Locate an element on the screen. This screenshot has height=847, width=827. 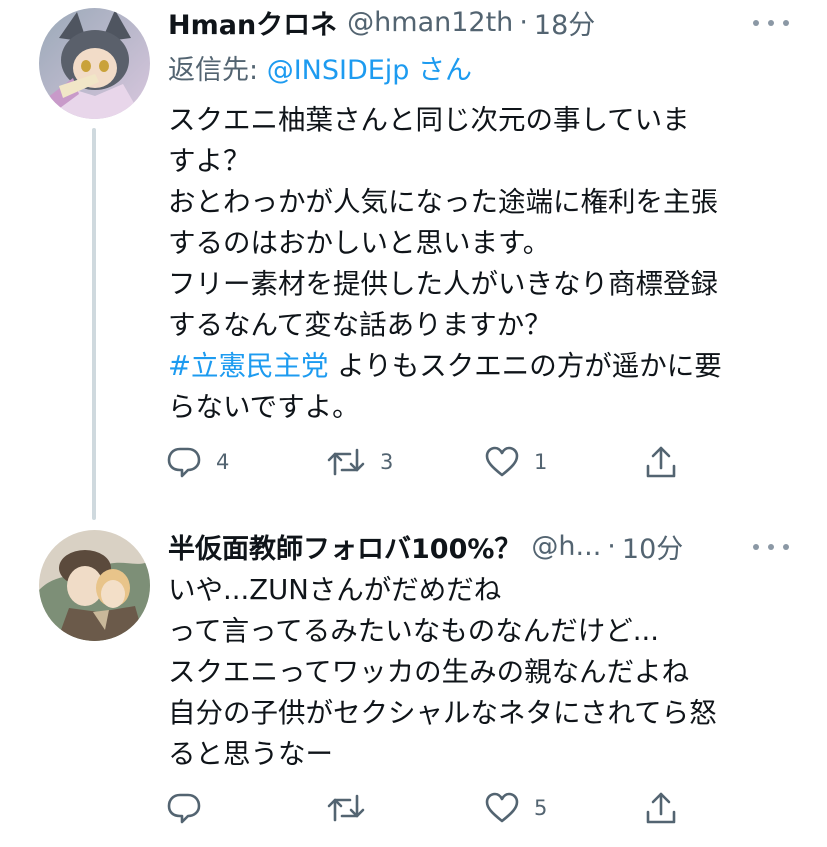
reply-to: 返信先: @INSIDEjp さん is located at coordinates (320, 67).